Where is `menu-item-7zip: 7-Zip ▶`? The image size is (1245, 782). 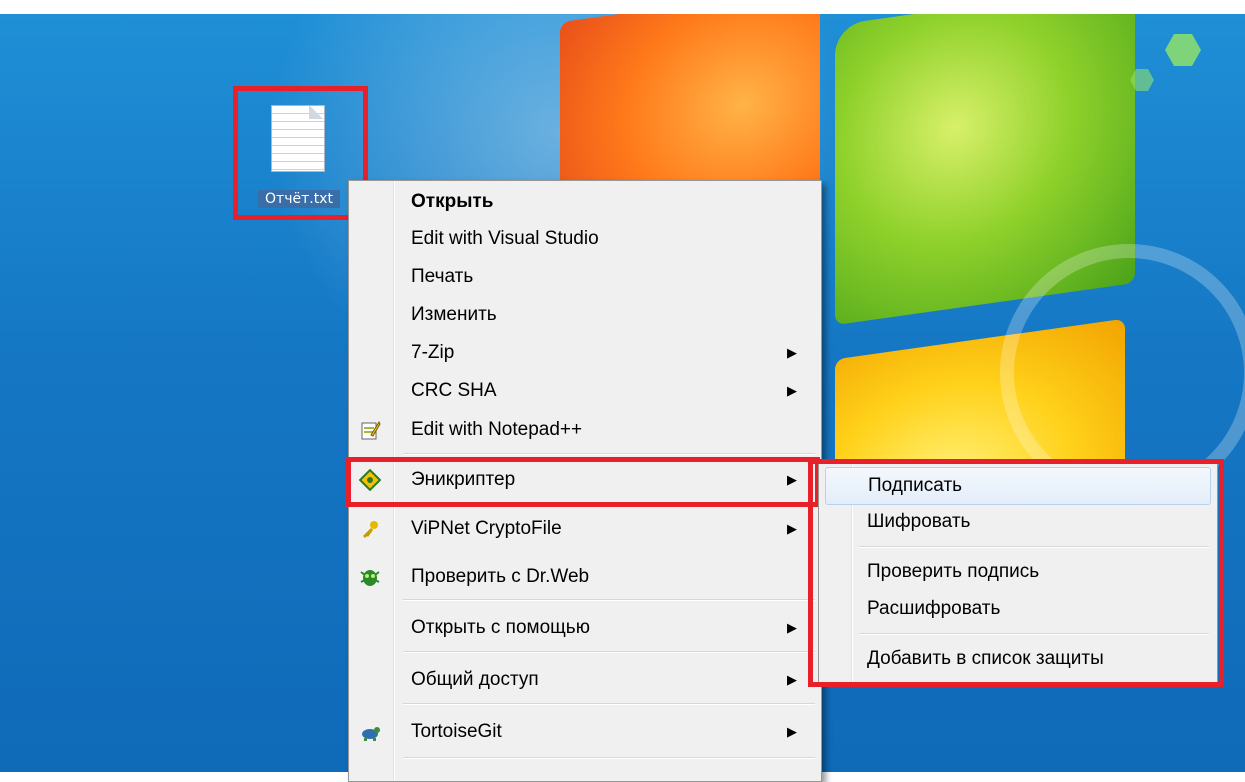 menu-item-7zip: 7-Zip ▶ is located at coordinates (584, 353).